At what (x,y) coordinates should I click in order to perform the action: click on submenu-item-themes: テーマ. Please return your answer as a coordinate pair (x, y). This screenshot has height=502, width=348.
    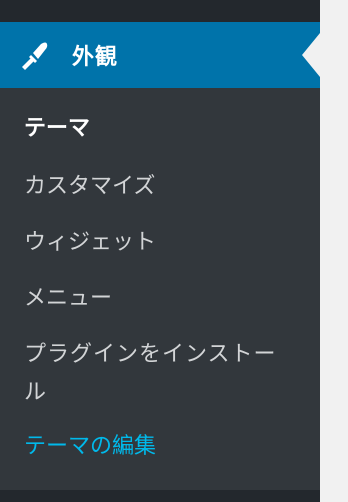
    Looking at the image, I should click on (159, 129).